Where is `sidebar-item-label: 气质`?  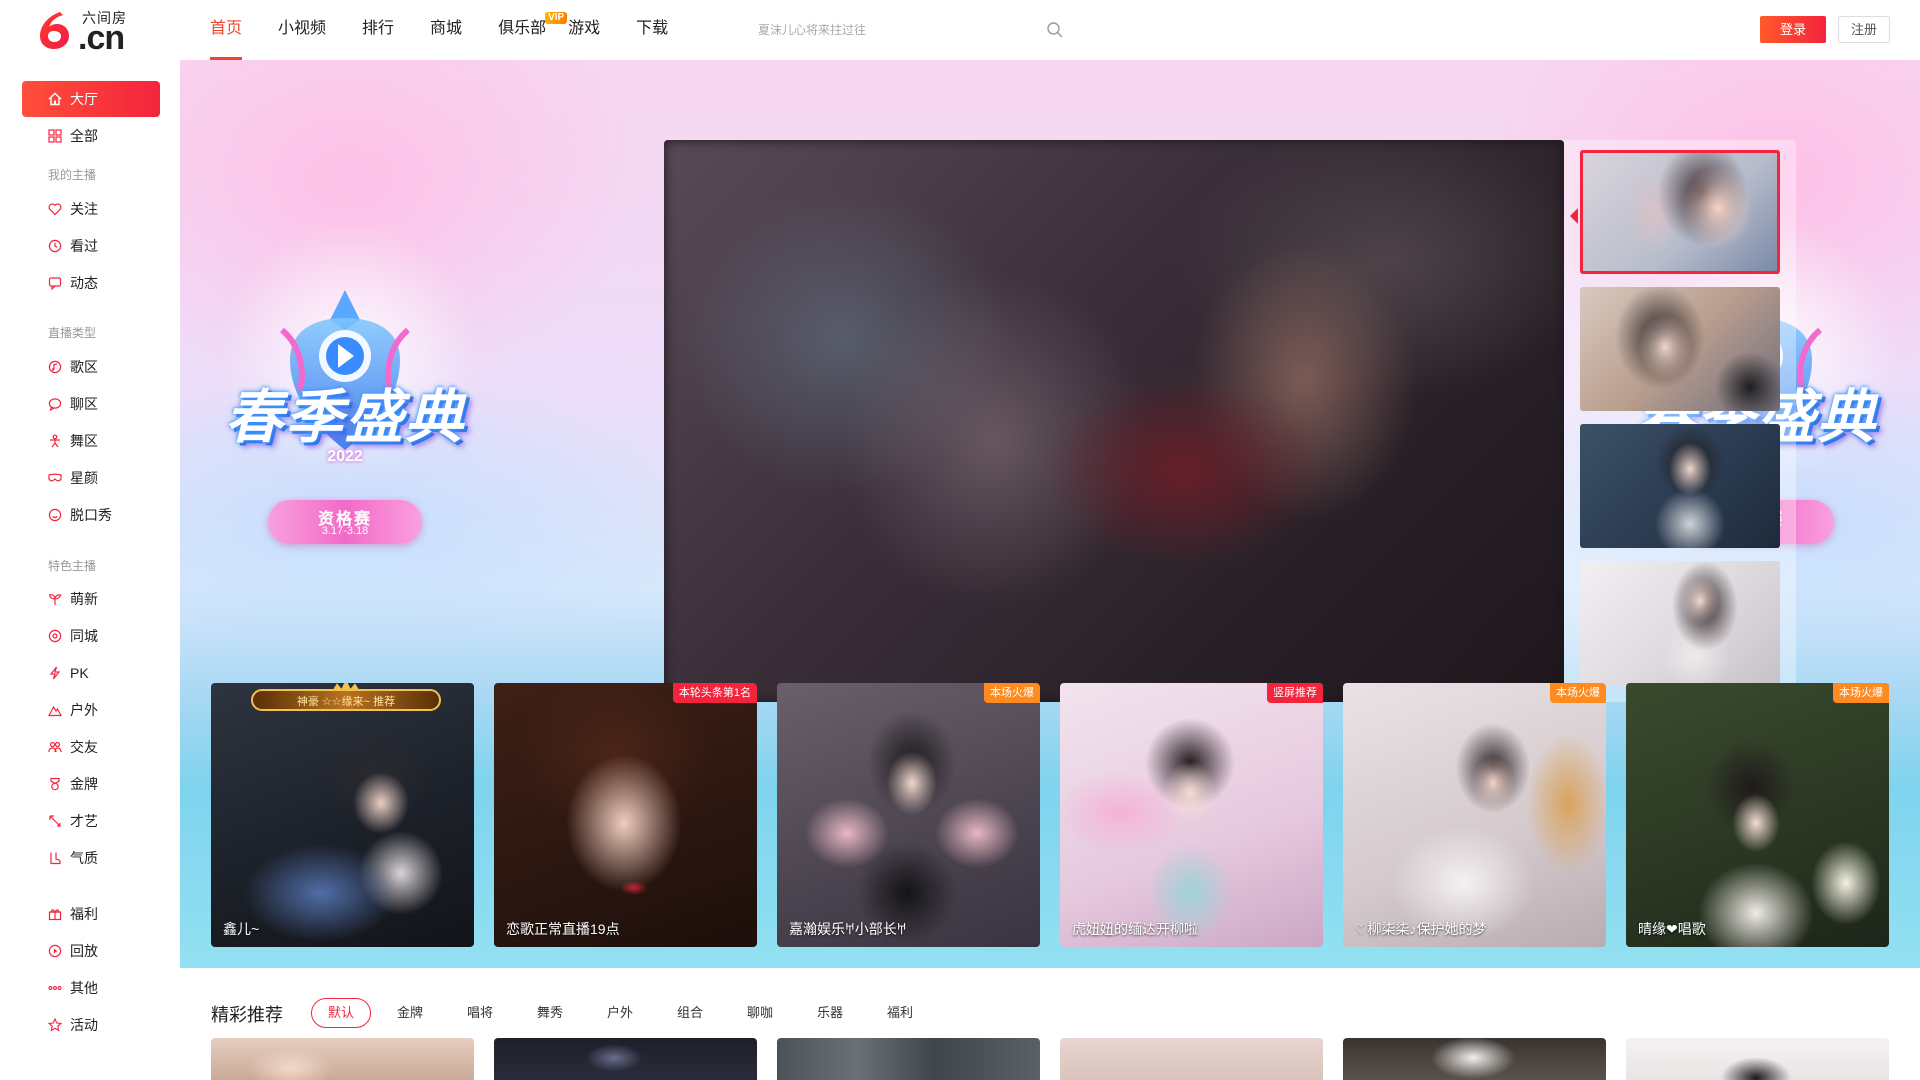
sidebar-item-label: 气质 is located at coordinates (84, 858).